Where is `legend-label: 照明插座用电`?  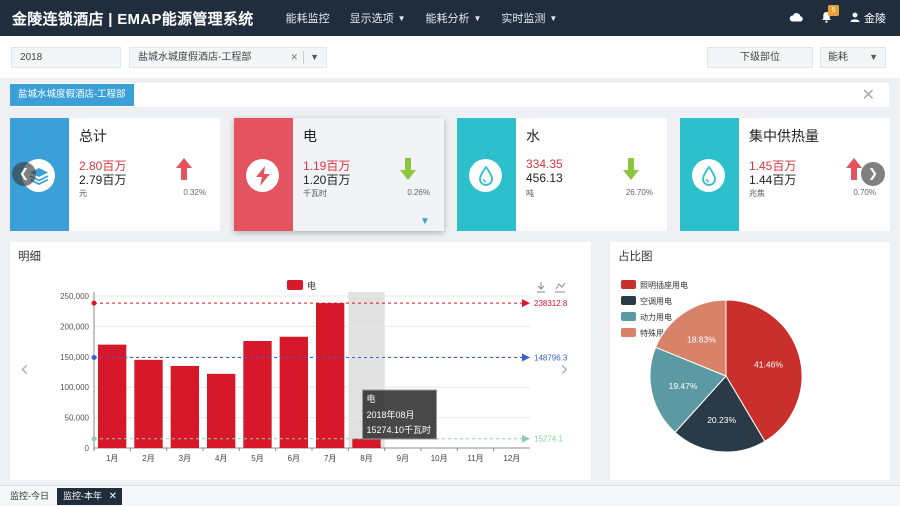
legend-label: 照明插座用电 is located at coordinates (664, 285).